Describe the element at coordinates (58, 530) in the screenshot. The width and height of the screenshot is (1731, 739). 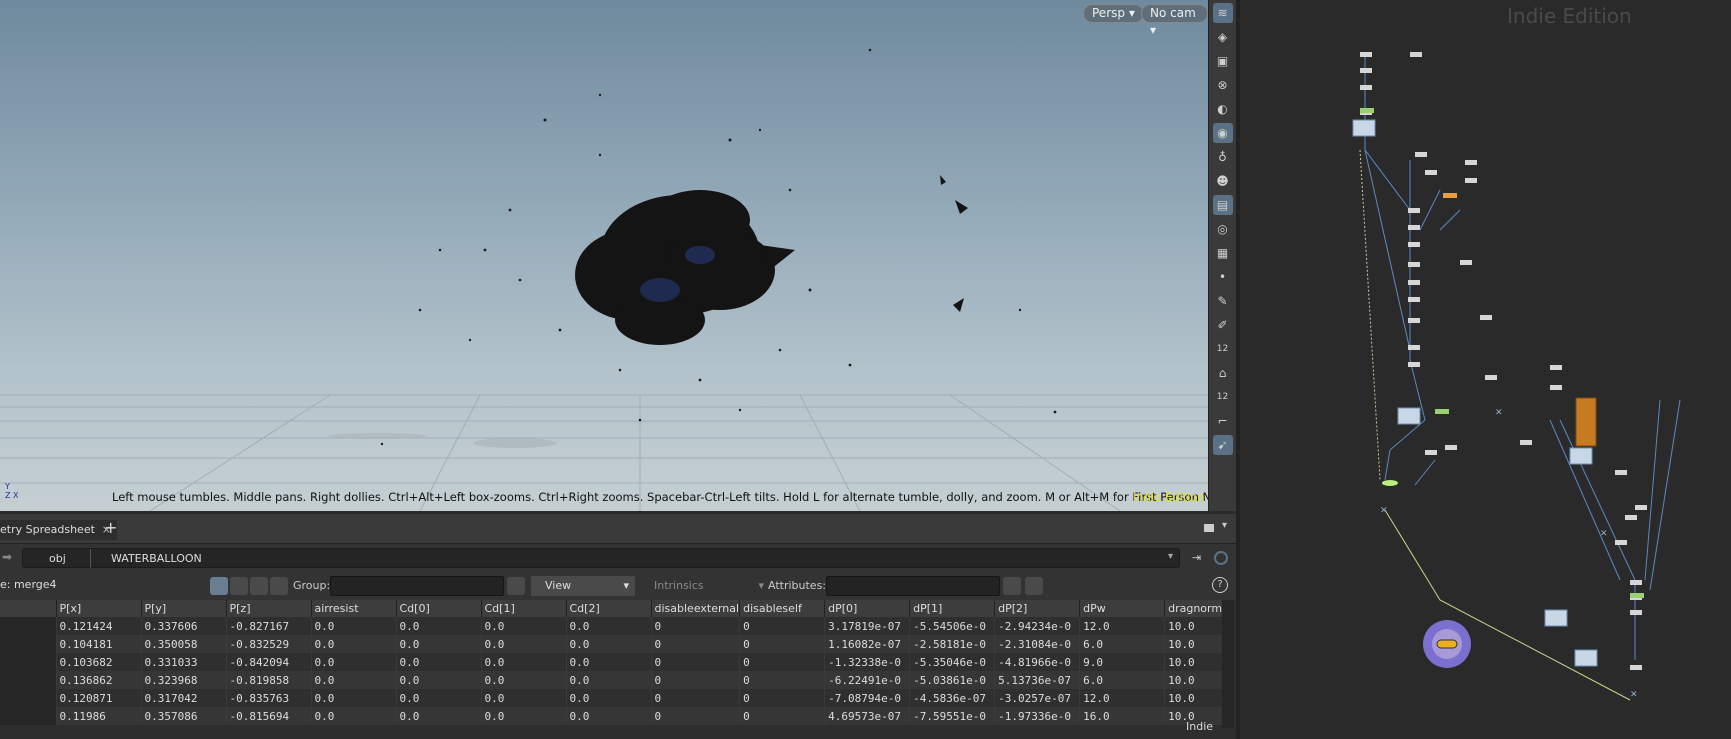
I see `tab-geometry-spreadsheet: etry Spreadsheet ×` at that location.